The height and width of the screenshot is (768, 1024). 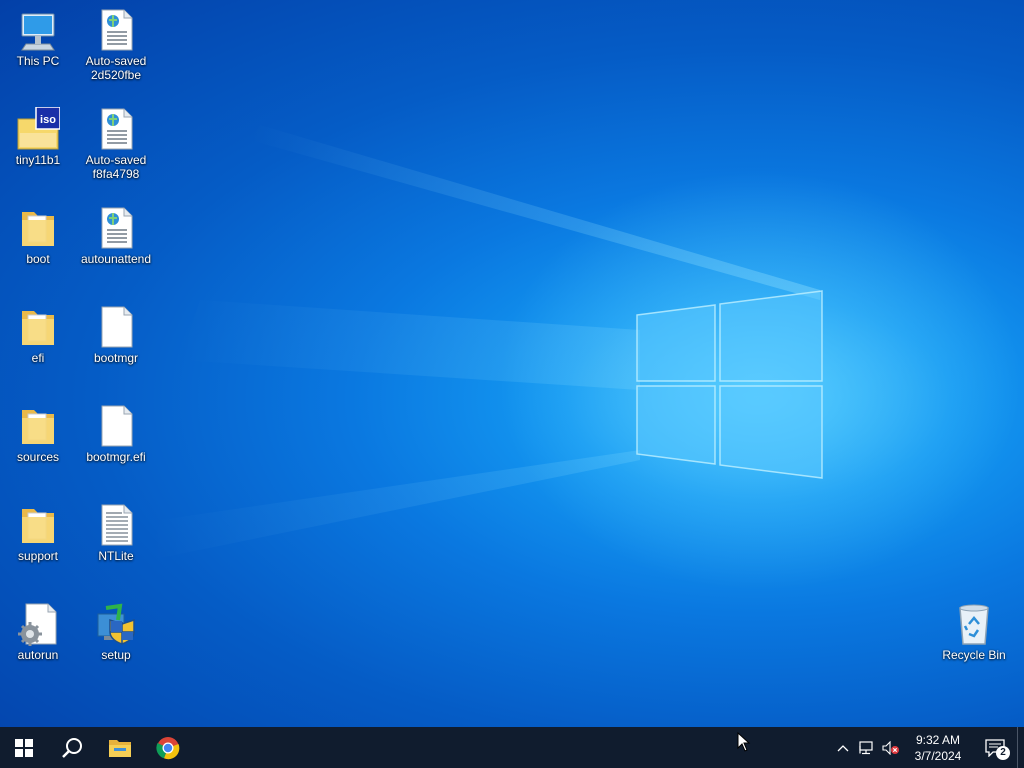 I want to click on system-tray: 9:32 AM 3/7/2024 2, so click(x=927, y=747).